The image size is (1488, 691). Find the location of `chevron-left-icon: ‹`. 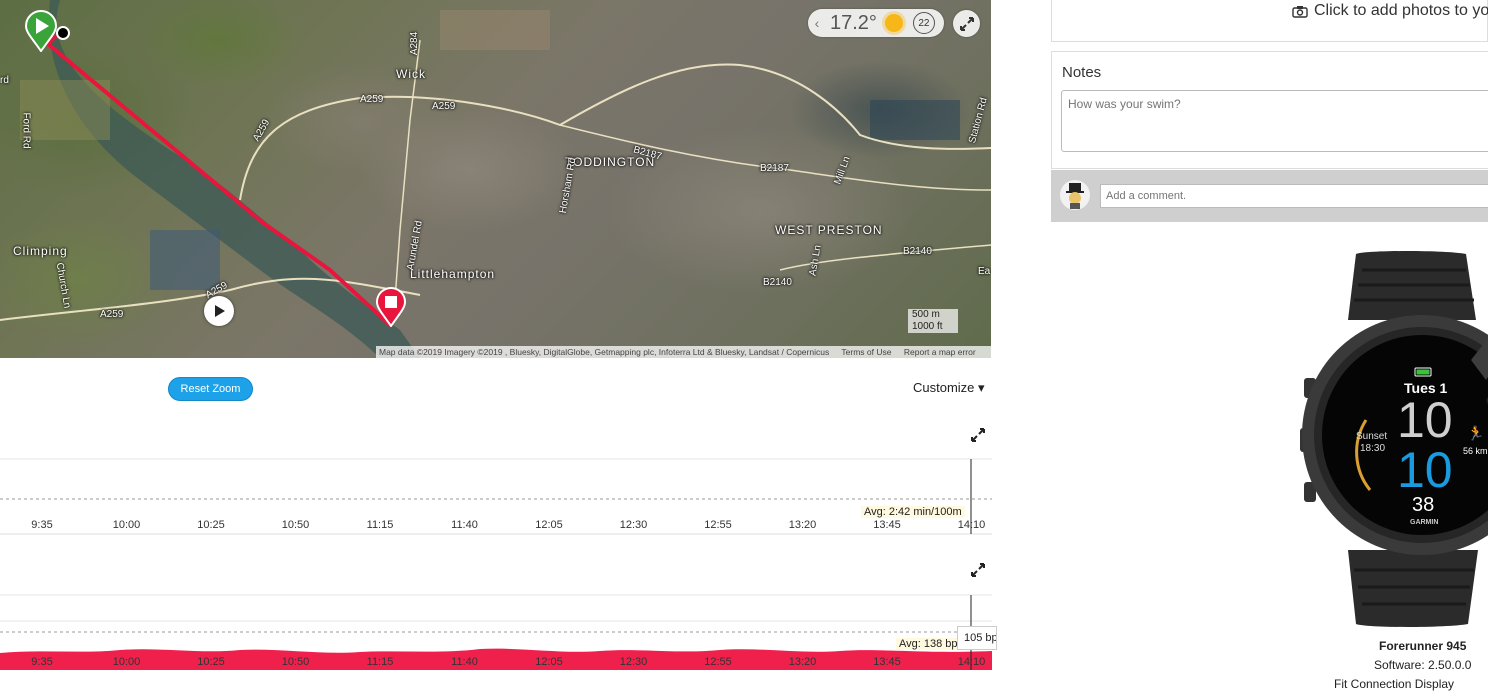

chevron-left-icon: ‹ is located at coordinates (817, 23).